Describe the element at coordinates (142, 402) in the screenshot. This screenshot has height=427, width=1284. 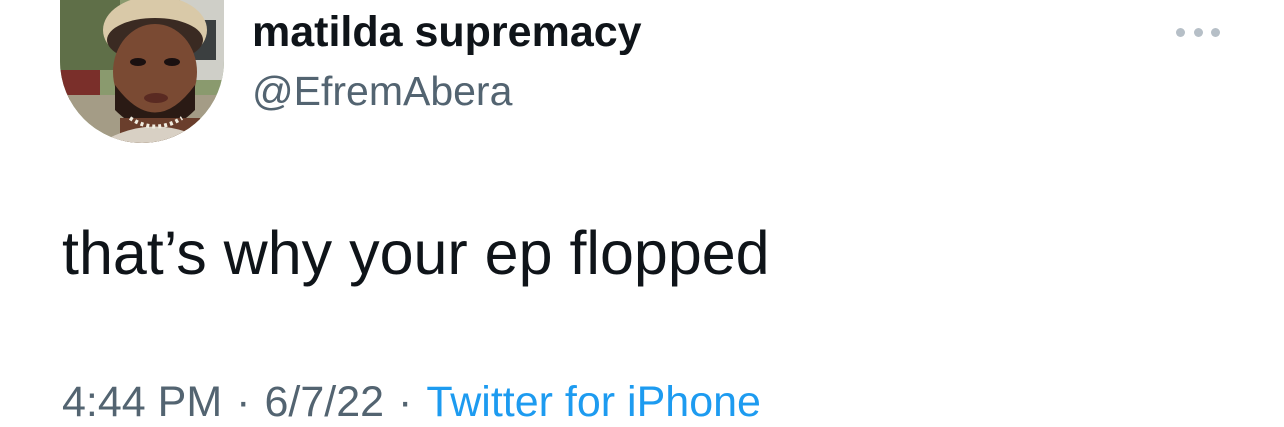
I see `tweet-time: 4:44 PM` at that location.